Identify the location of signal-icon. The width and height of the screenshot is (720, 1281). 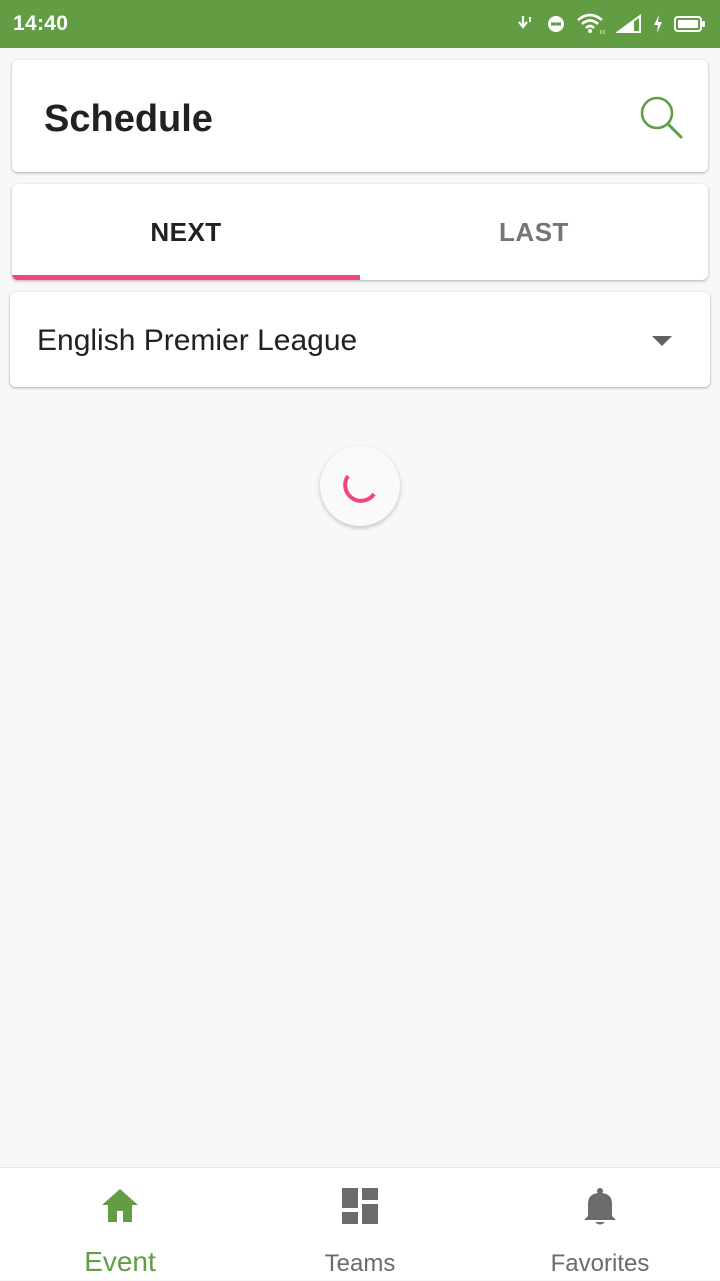
(628, 23).